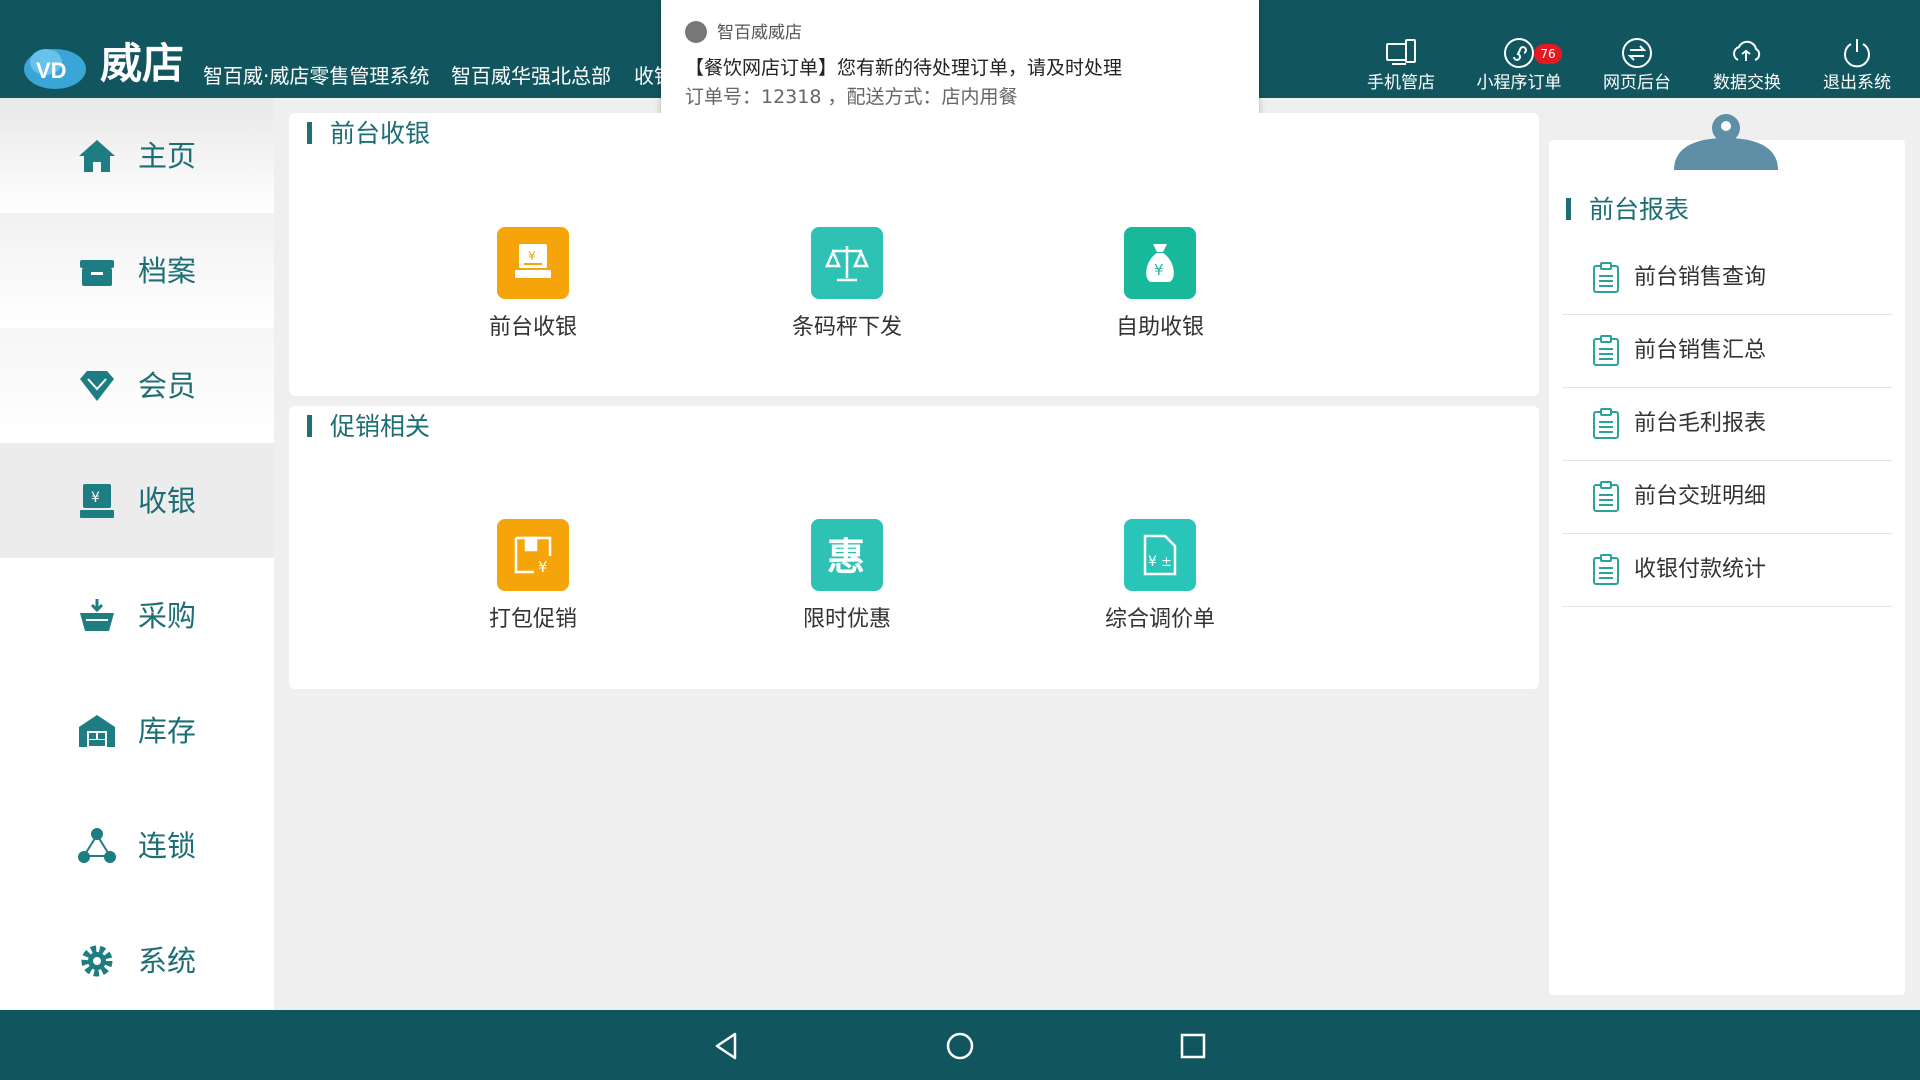 The width and height of the screenshot is (1920, 1080). Describe the element at coordinates (1160, 285) in the screenshot. I see `self-checkout-tile: ¥ 自助收银` at that location.